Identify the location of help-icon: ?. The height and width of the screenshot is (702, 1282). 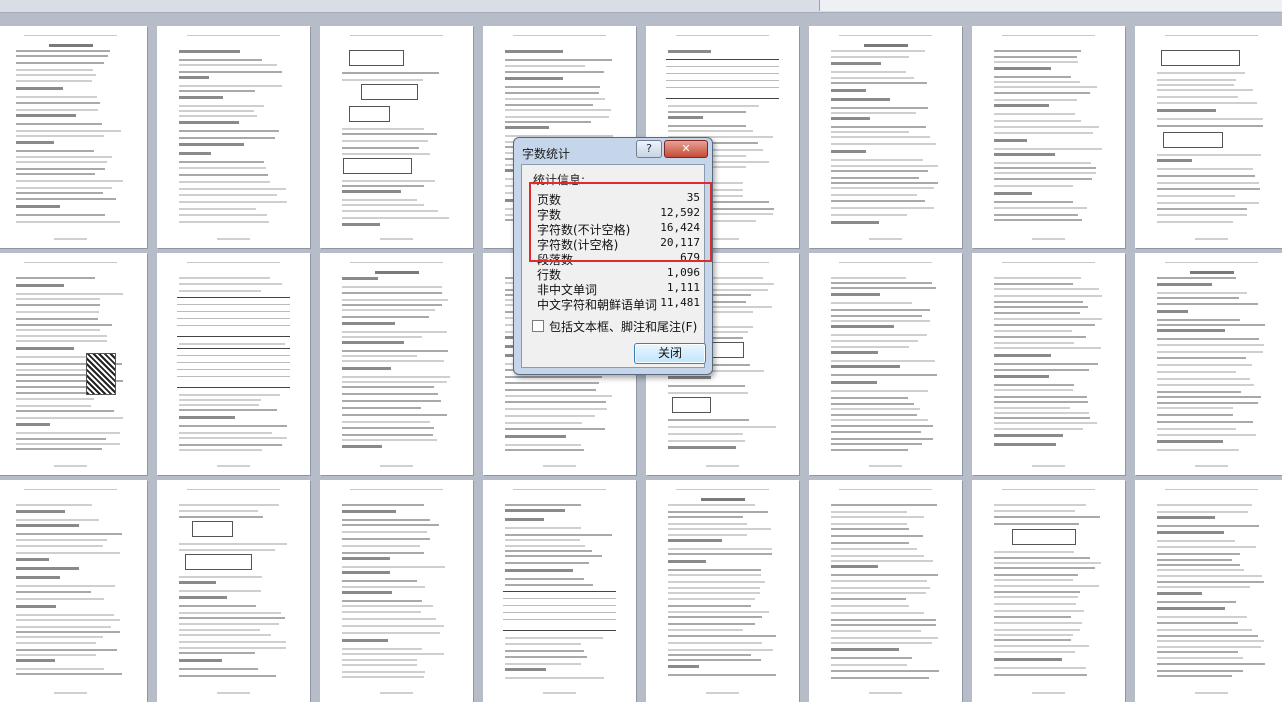
(649, 149).